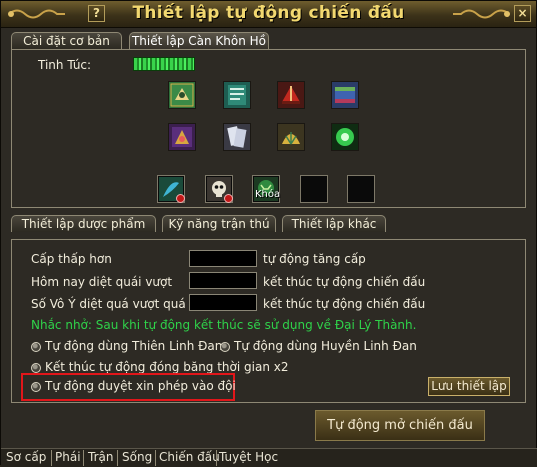 This screenshot has width=537, height=467. Describe the element at coordinates (164, 64) in the screenshot. I see `tinh-tuc-gem-bar` at that location.